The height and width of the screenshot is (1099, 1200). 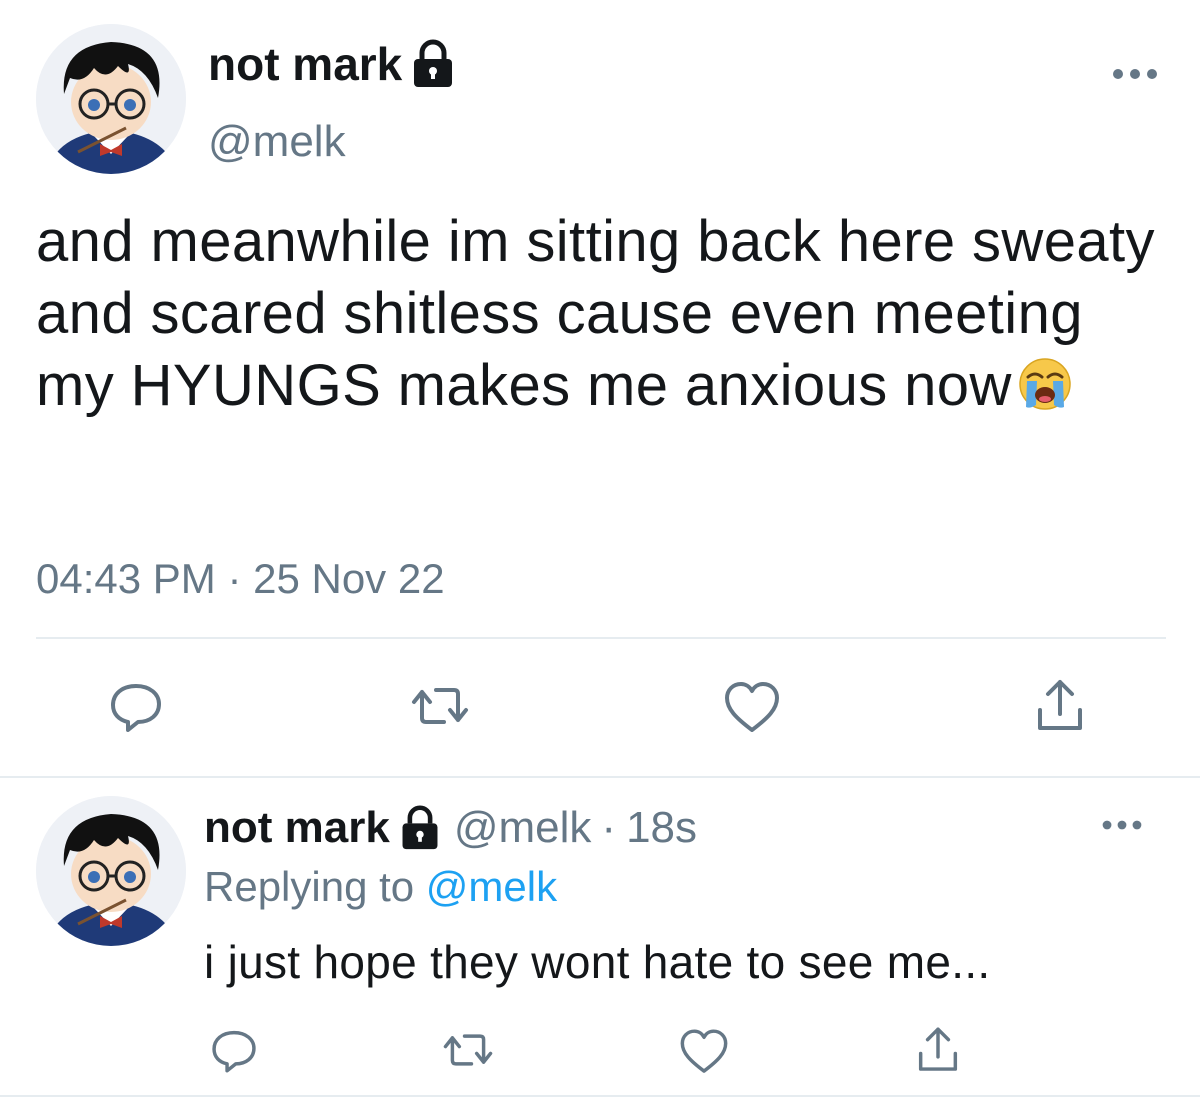 What do you see at coordinates (309, 886) in the screenshot?
I see `replying-to-label: Replying to` at bounding box center [309, 886].